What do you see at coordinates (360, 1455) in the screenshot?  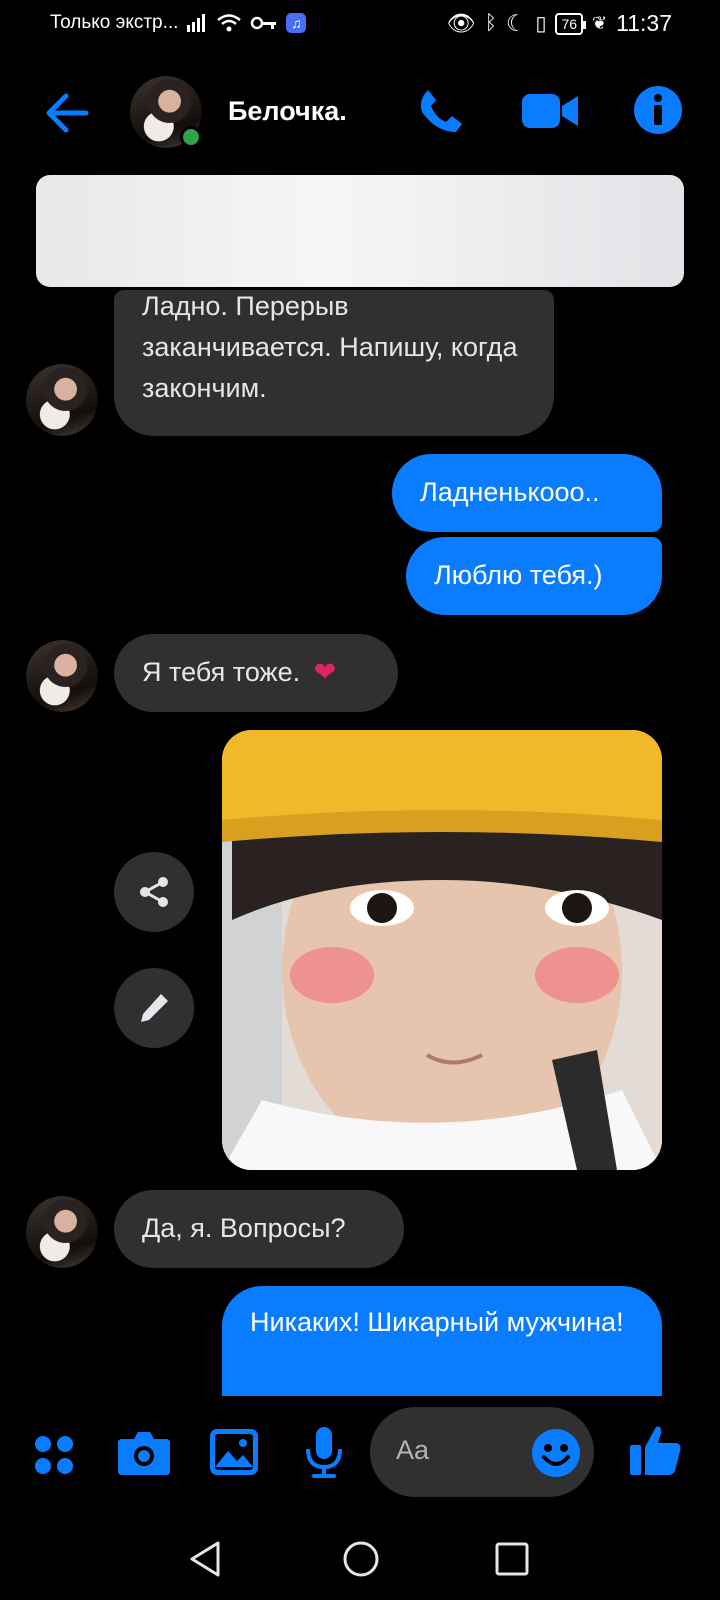 I see `message-composer: Aa` at bounding box center [360, 1455].